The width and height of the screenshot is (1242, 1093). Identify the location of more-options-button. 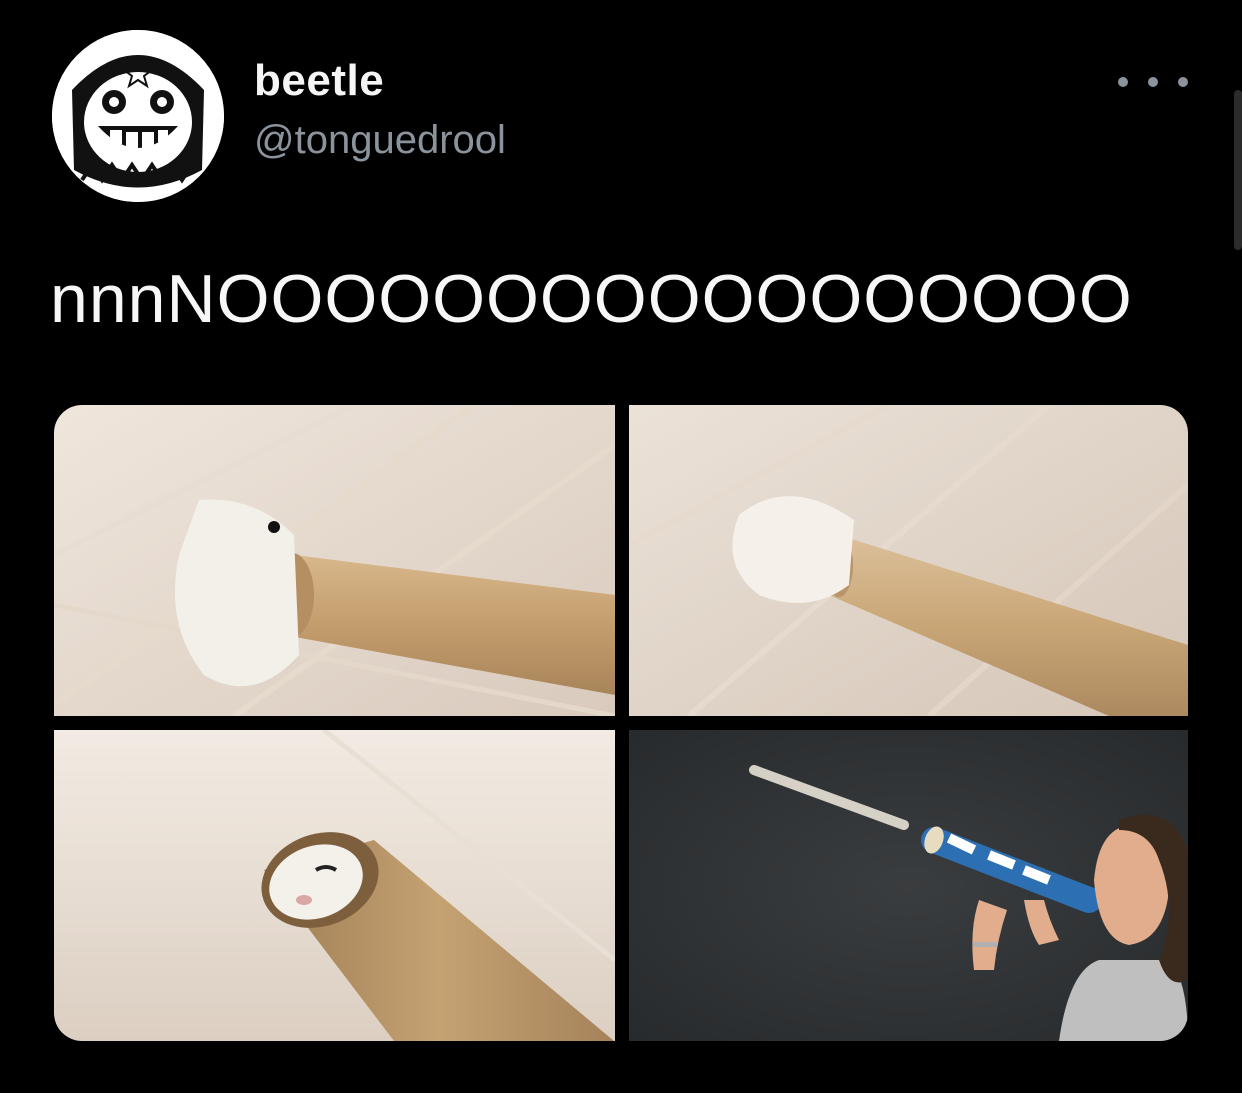
(1153, 82).